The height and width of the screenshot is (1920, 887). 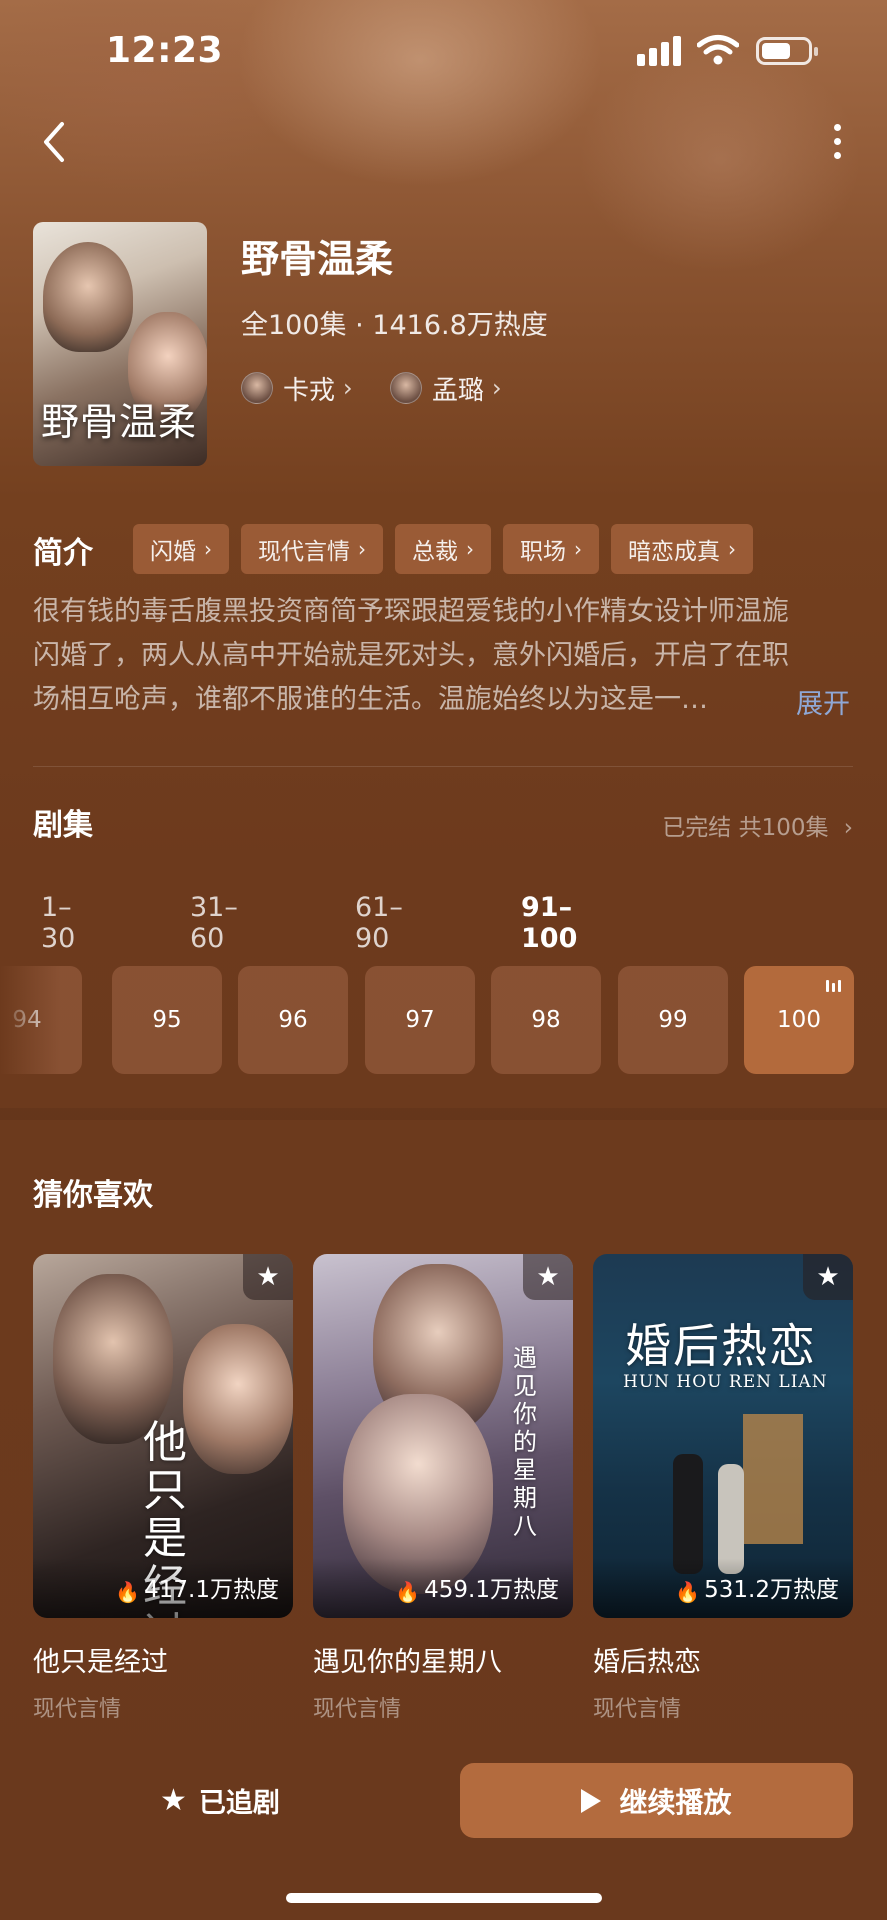 What do you see at coordinates (444, 1898) in the screenshot?
I see `home-indicator` at bounding box center [444, 1898].